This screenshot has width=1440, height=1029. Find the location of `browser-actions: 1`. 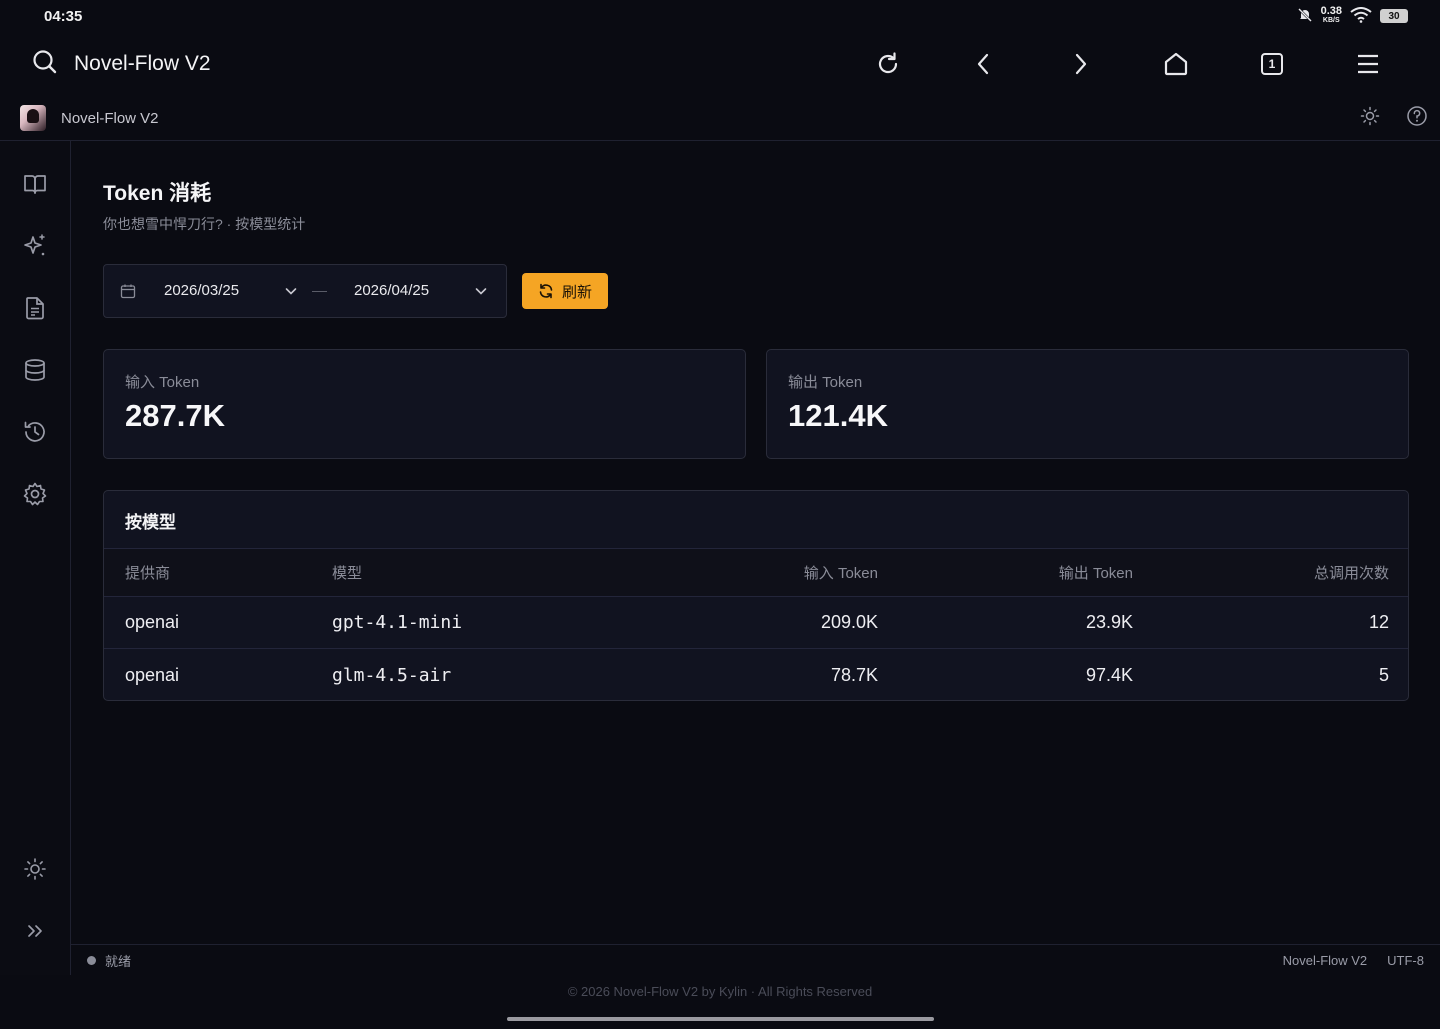

browser-actions: 1 is located at coordinates (1128, 64).